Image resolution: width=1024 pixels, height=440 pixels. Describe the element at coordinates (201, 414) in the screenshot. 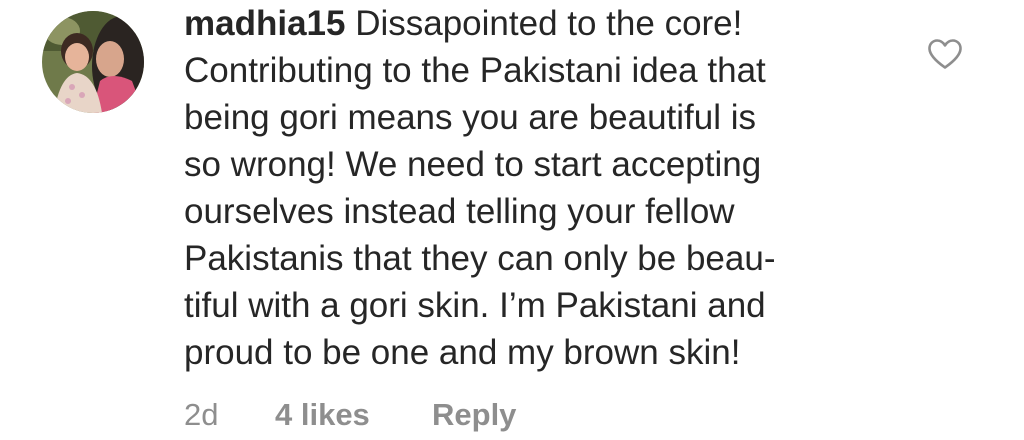

I see `comment-timestamp: 2d` at that location.